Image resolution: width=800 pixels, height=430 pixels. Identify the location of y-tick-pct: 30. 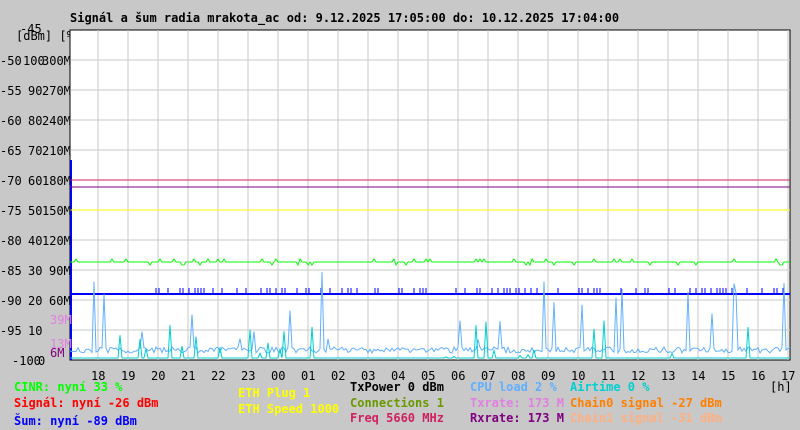
(35, 271).